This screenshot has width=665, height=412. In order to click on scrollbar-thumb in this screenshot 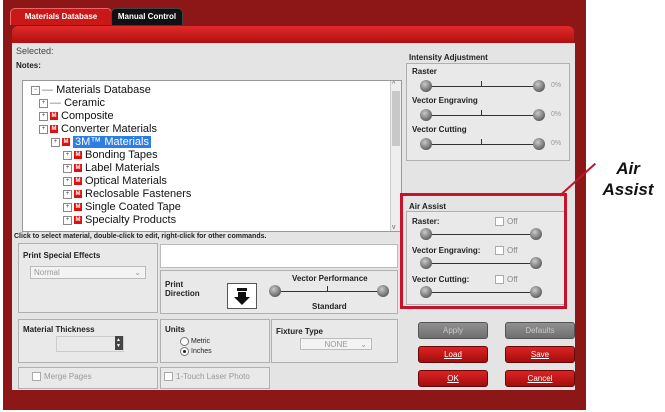, I will do `click(396, 118)`.